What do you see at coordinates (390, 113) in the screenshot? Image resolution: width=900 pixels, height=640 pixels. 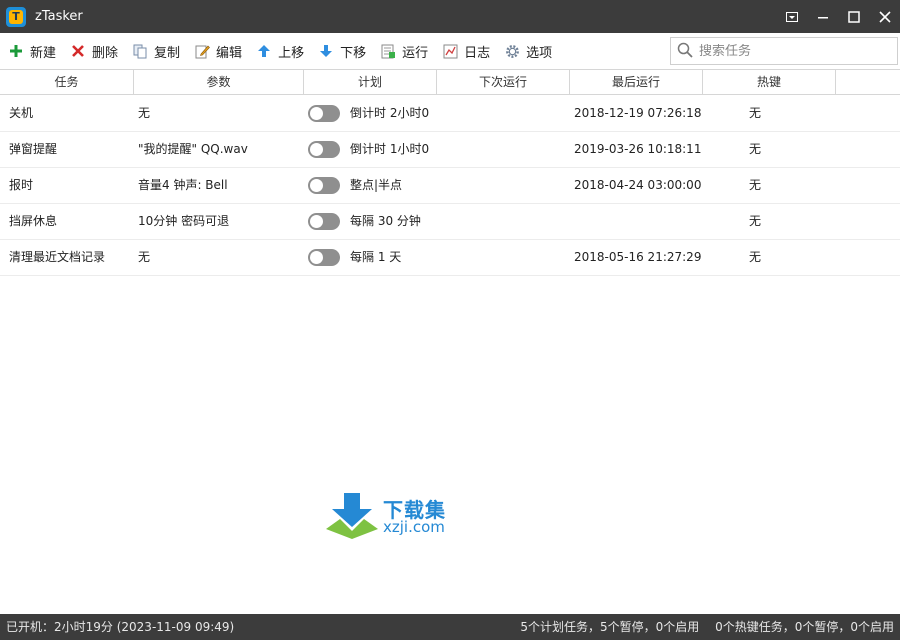 I see `task-plan: 倒计时 2小时0` at bounding box center [390, 113].